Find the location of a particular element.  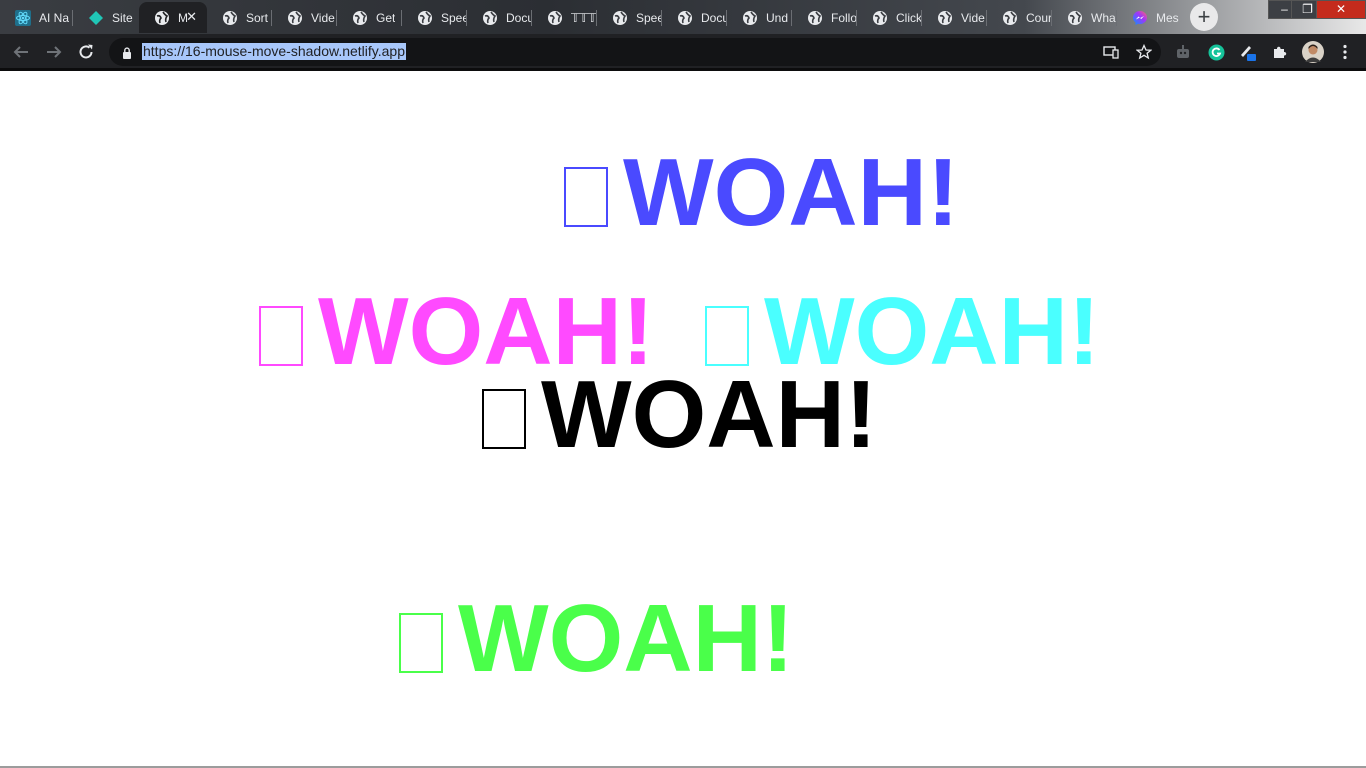

tab: Follo is located at coordinates (824, 17).